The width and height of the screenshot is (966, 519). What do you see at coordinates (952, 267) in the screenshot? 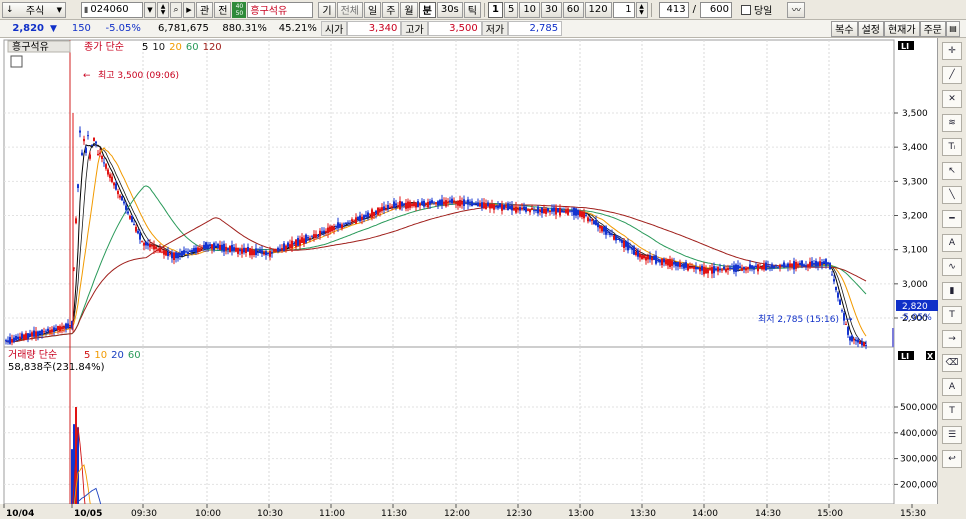
I see `wave-tool: ∿` at bounding box center [952, 267].